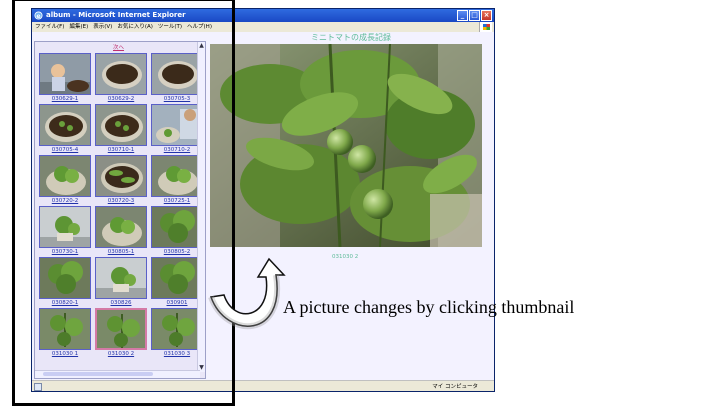  What do you see at coordinates (486, 15) in the screenshot?
I see `close-button: ×` at bounding box center [486, 15].